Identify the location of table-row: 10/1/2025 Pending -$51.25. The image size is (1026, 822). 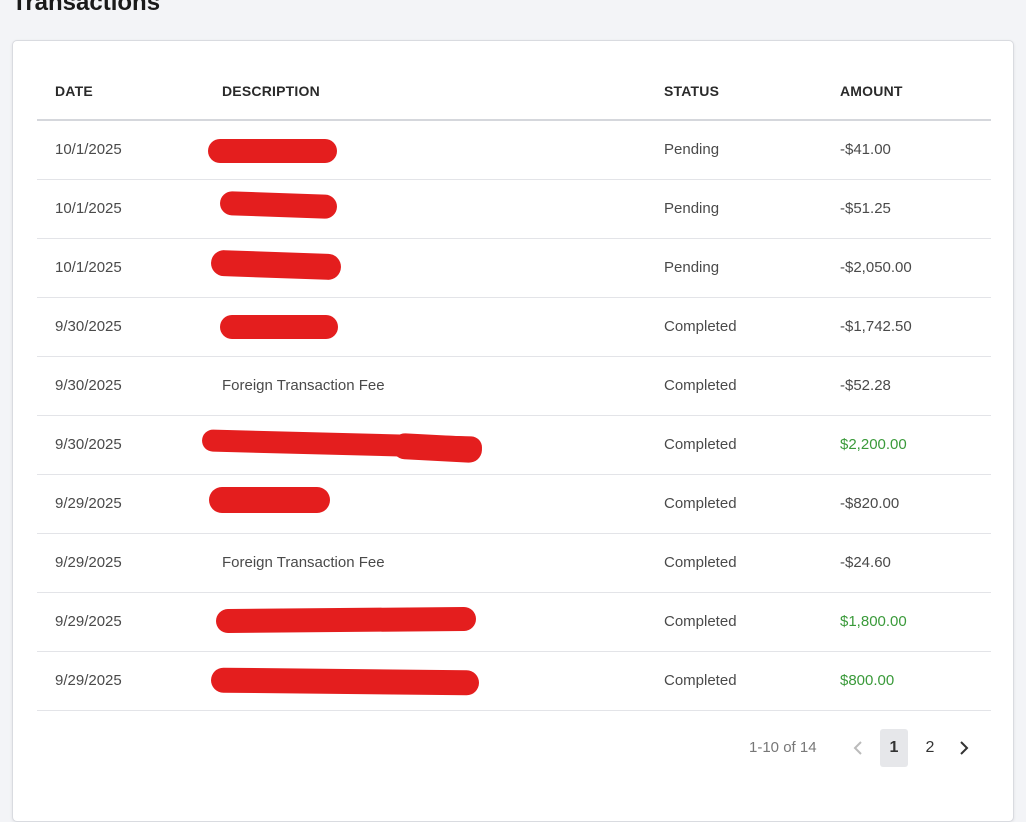
(514, 209).